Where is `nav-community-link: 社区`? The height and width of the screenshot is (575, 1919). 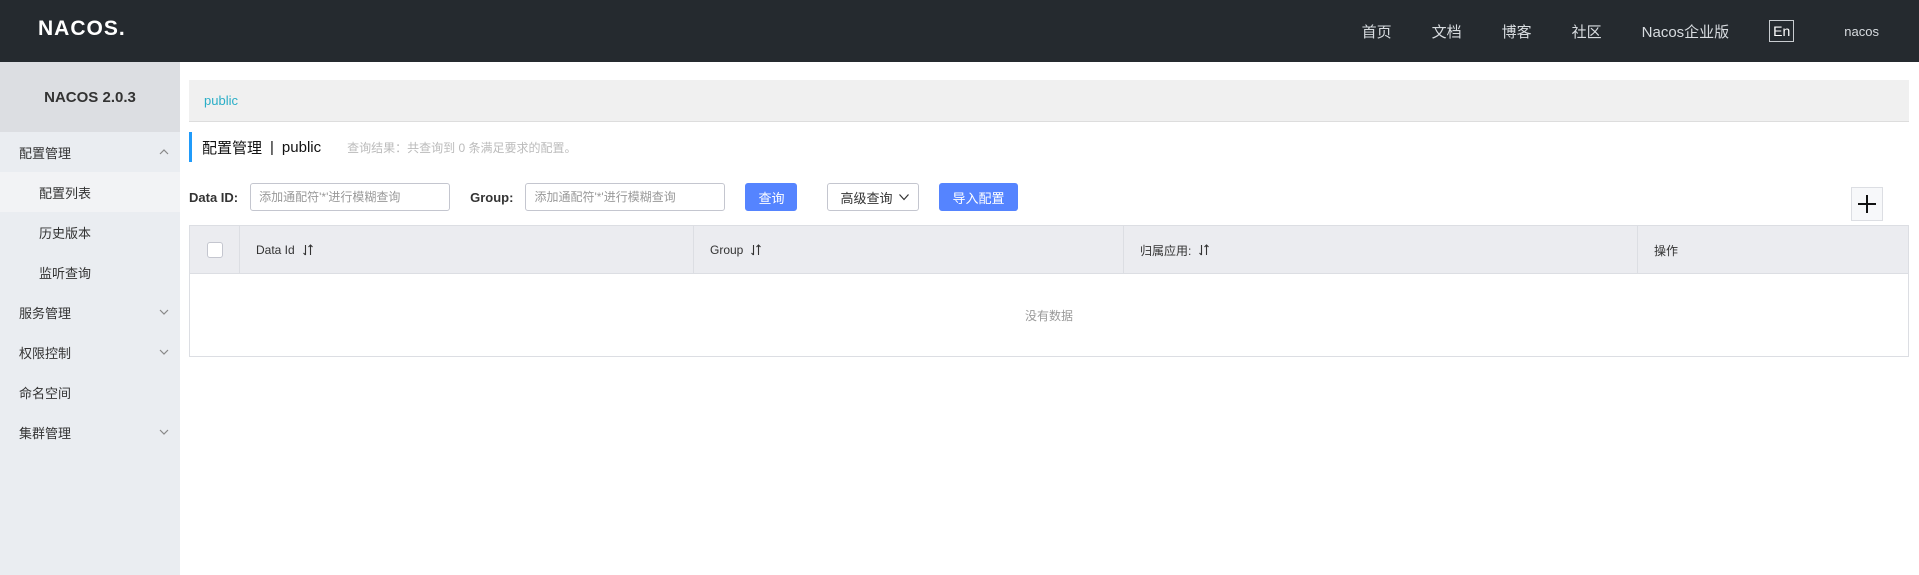
nav-community-link: 社区 is located at coordinates (1587, 31).